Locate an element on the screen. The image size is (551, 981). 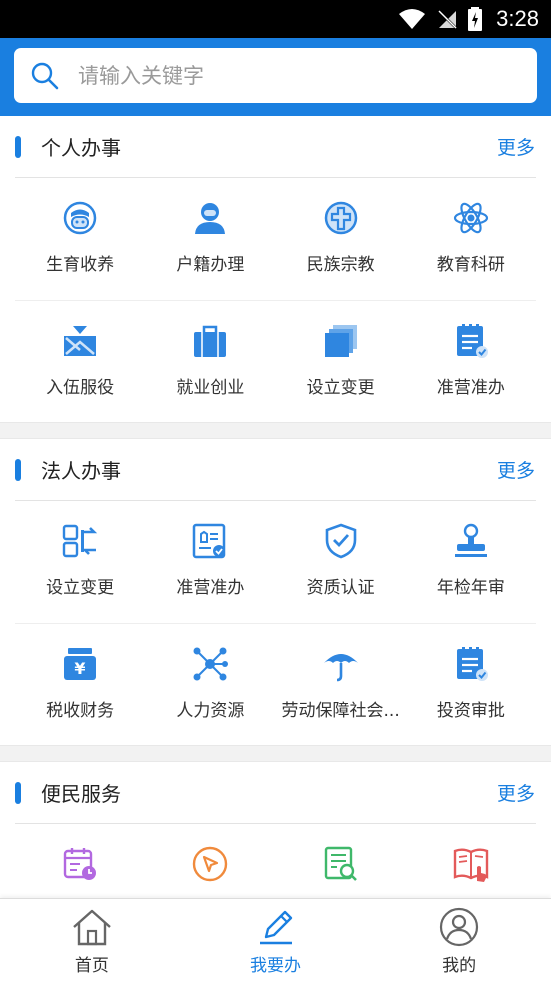
nav-label: 首页 is located at coordinates (91, 966).